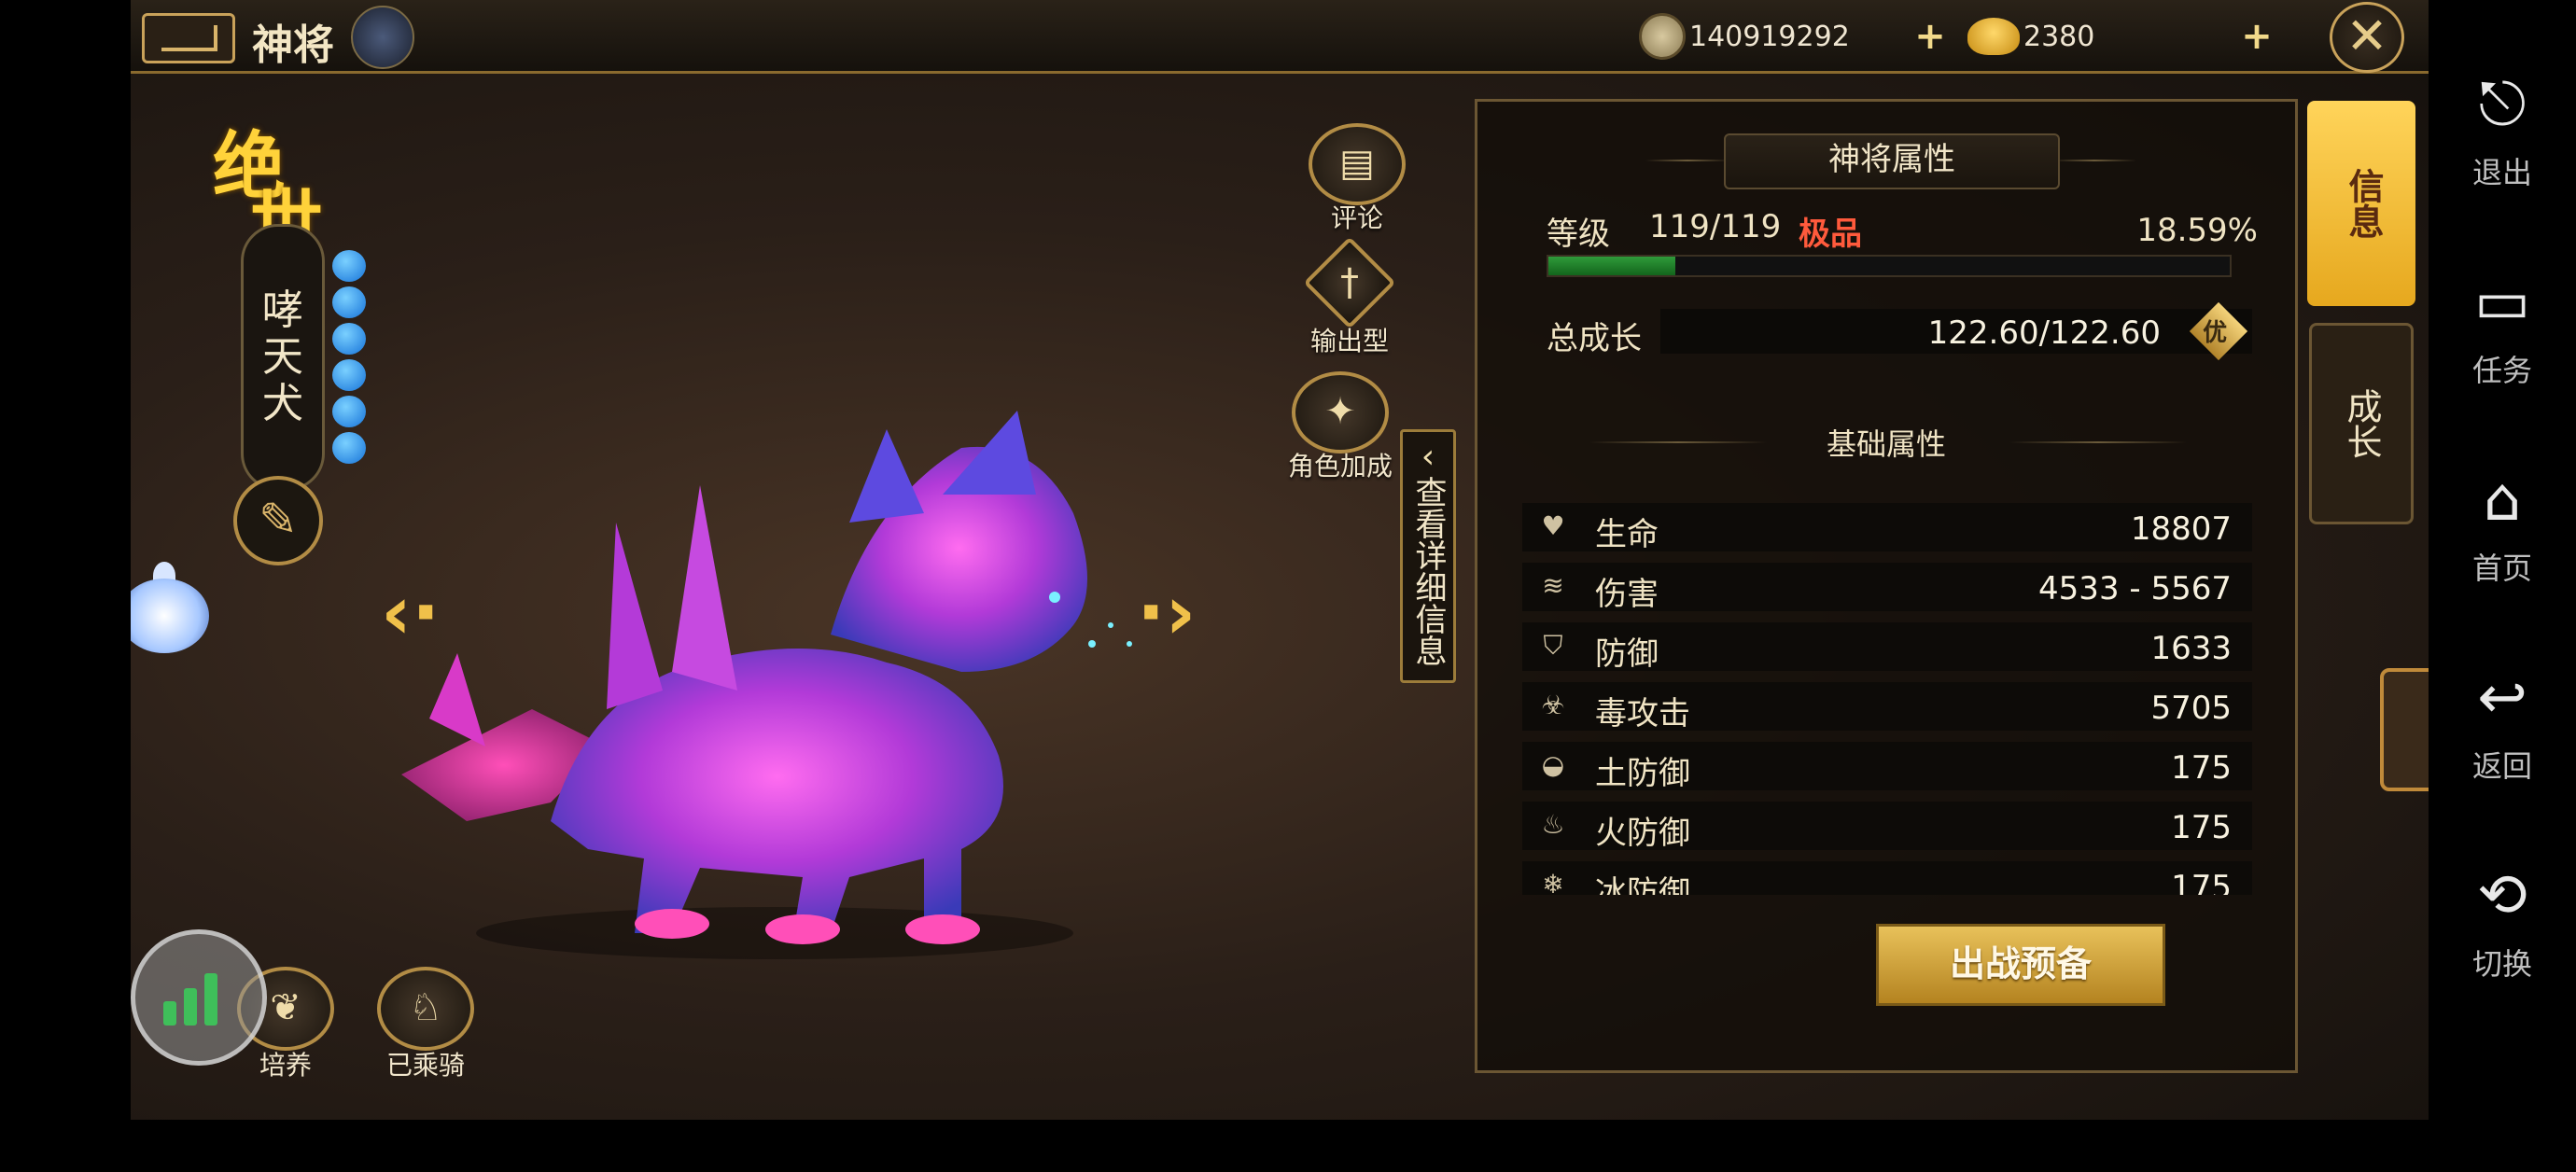 This screenshot has width=2576, height=1172. I want to click on output-type-button: † 输出型, so click(1349, 297).